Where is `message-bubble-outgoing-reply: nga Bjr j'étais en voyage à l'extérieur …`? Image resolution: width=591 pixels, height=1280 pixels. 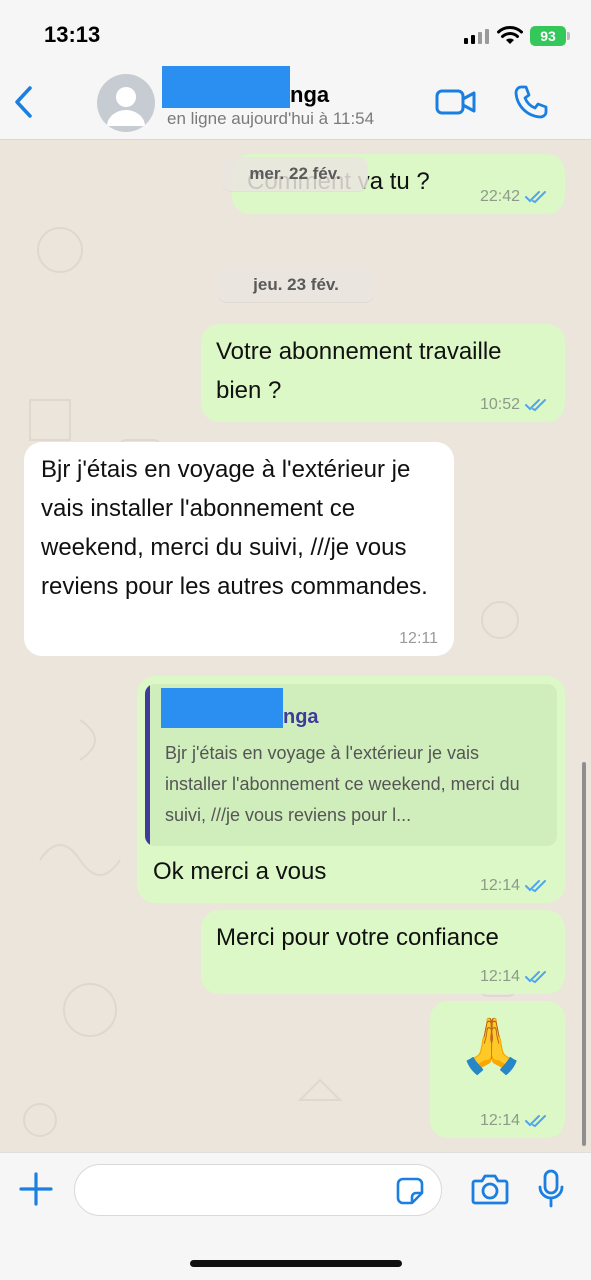 message-bubble-outgoing-reply: nga Bjr j'étais en voyage à l'extérieur … is located at coordinates (351, 789).